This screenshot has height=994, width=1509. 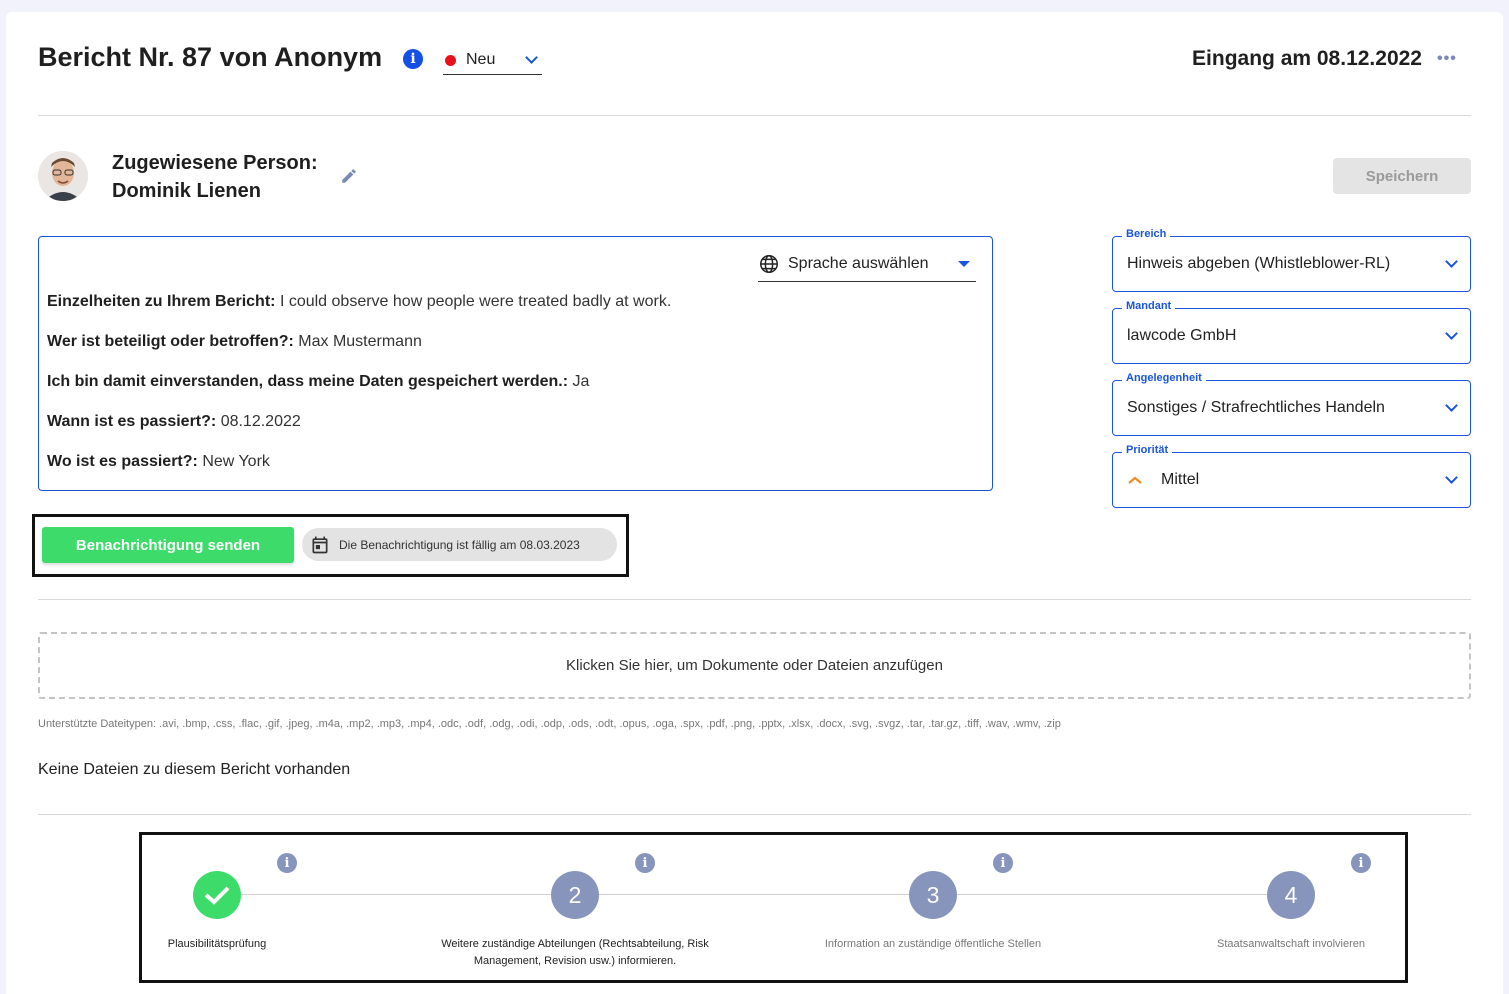 I want to click on priority-medium-icon, so click(x=1135, y=480).